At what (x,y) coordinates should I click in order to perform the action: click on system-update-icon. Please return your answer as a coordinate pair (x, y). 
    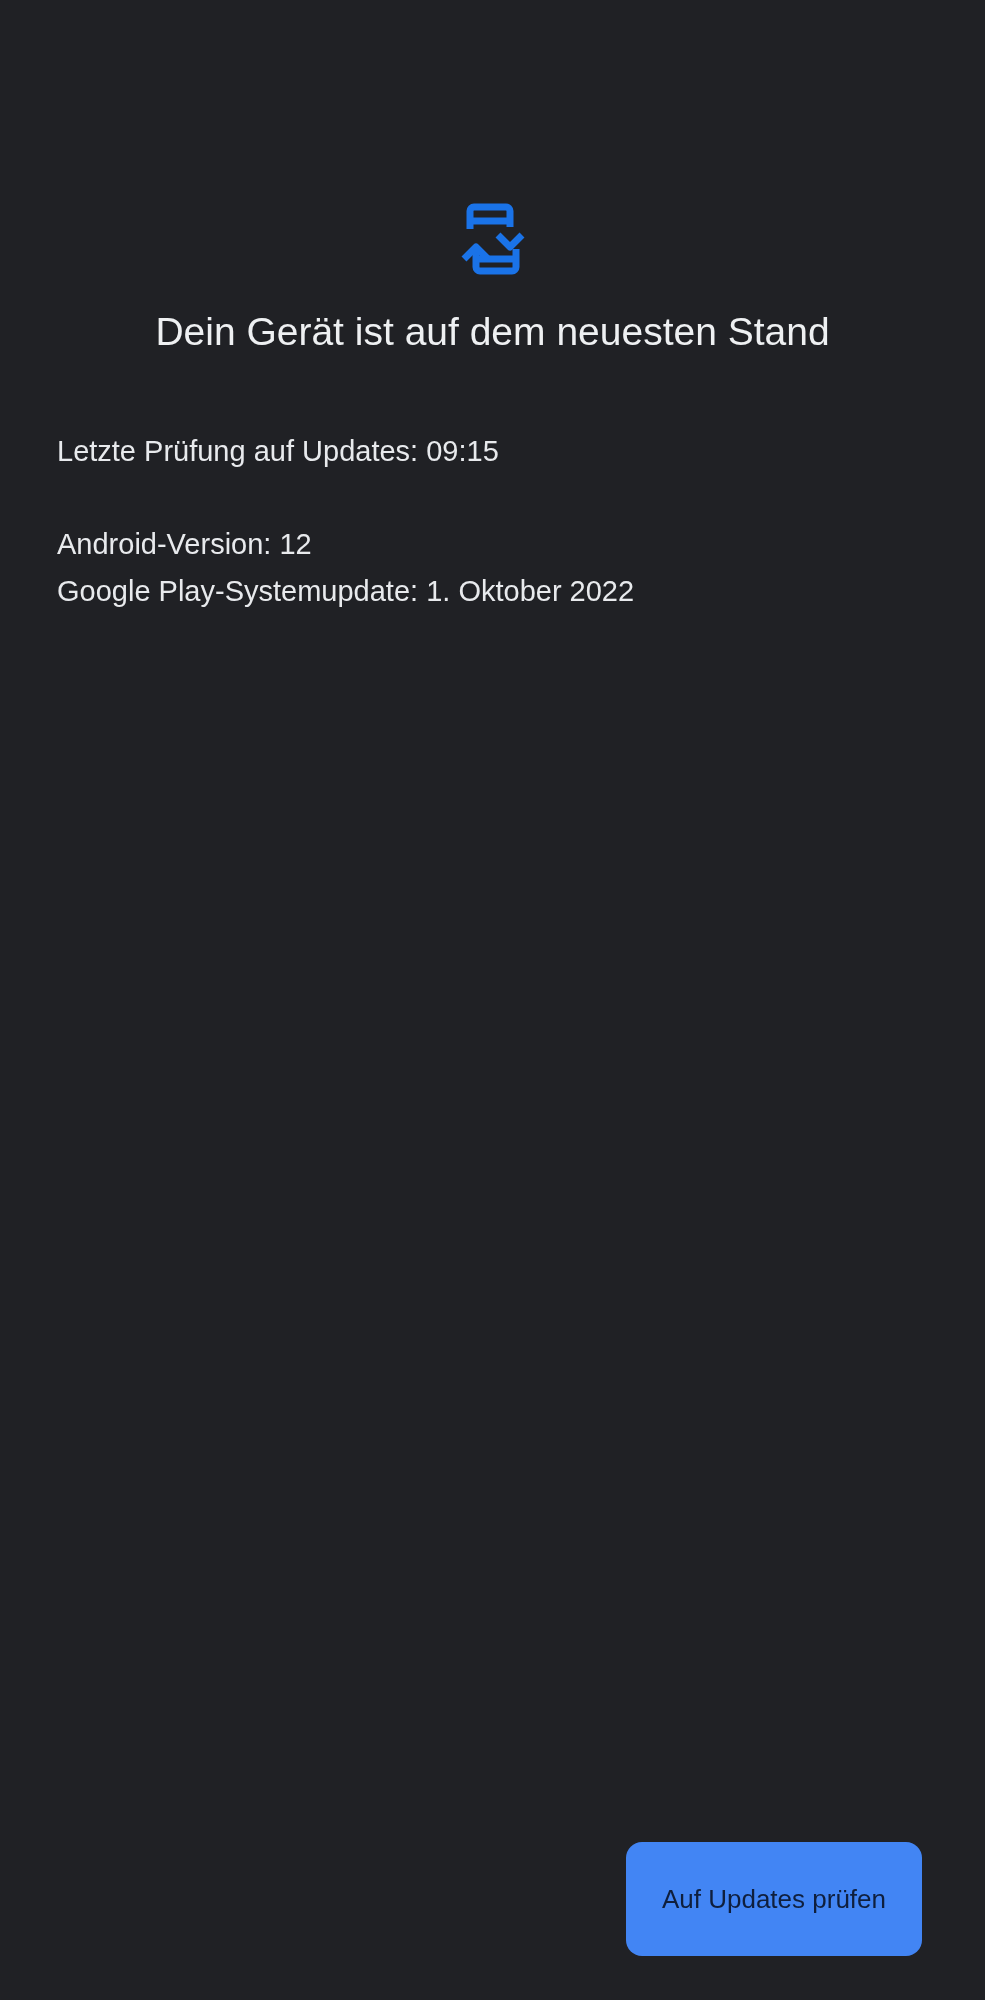
    Looking at the image, I should click on (492, 239).